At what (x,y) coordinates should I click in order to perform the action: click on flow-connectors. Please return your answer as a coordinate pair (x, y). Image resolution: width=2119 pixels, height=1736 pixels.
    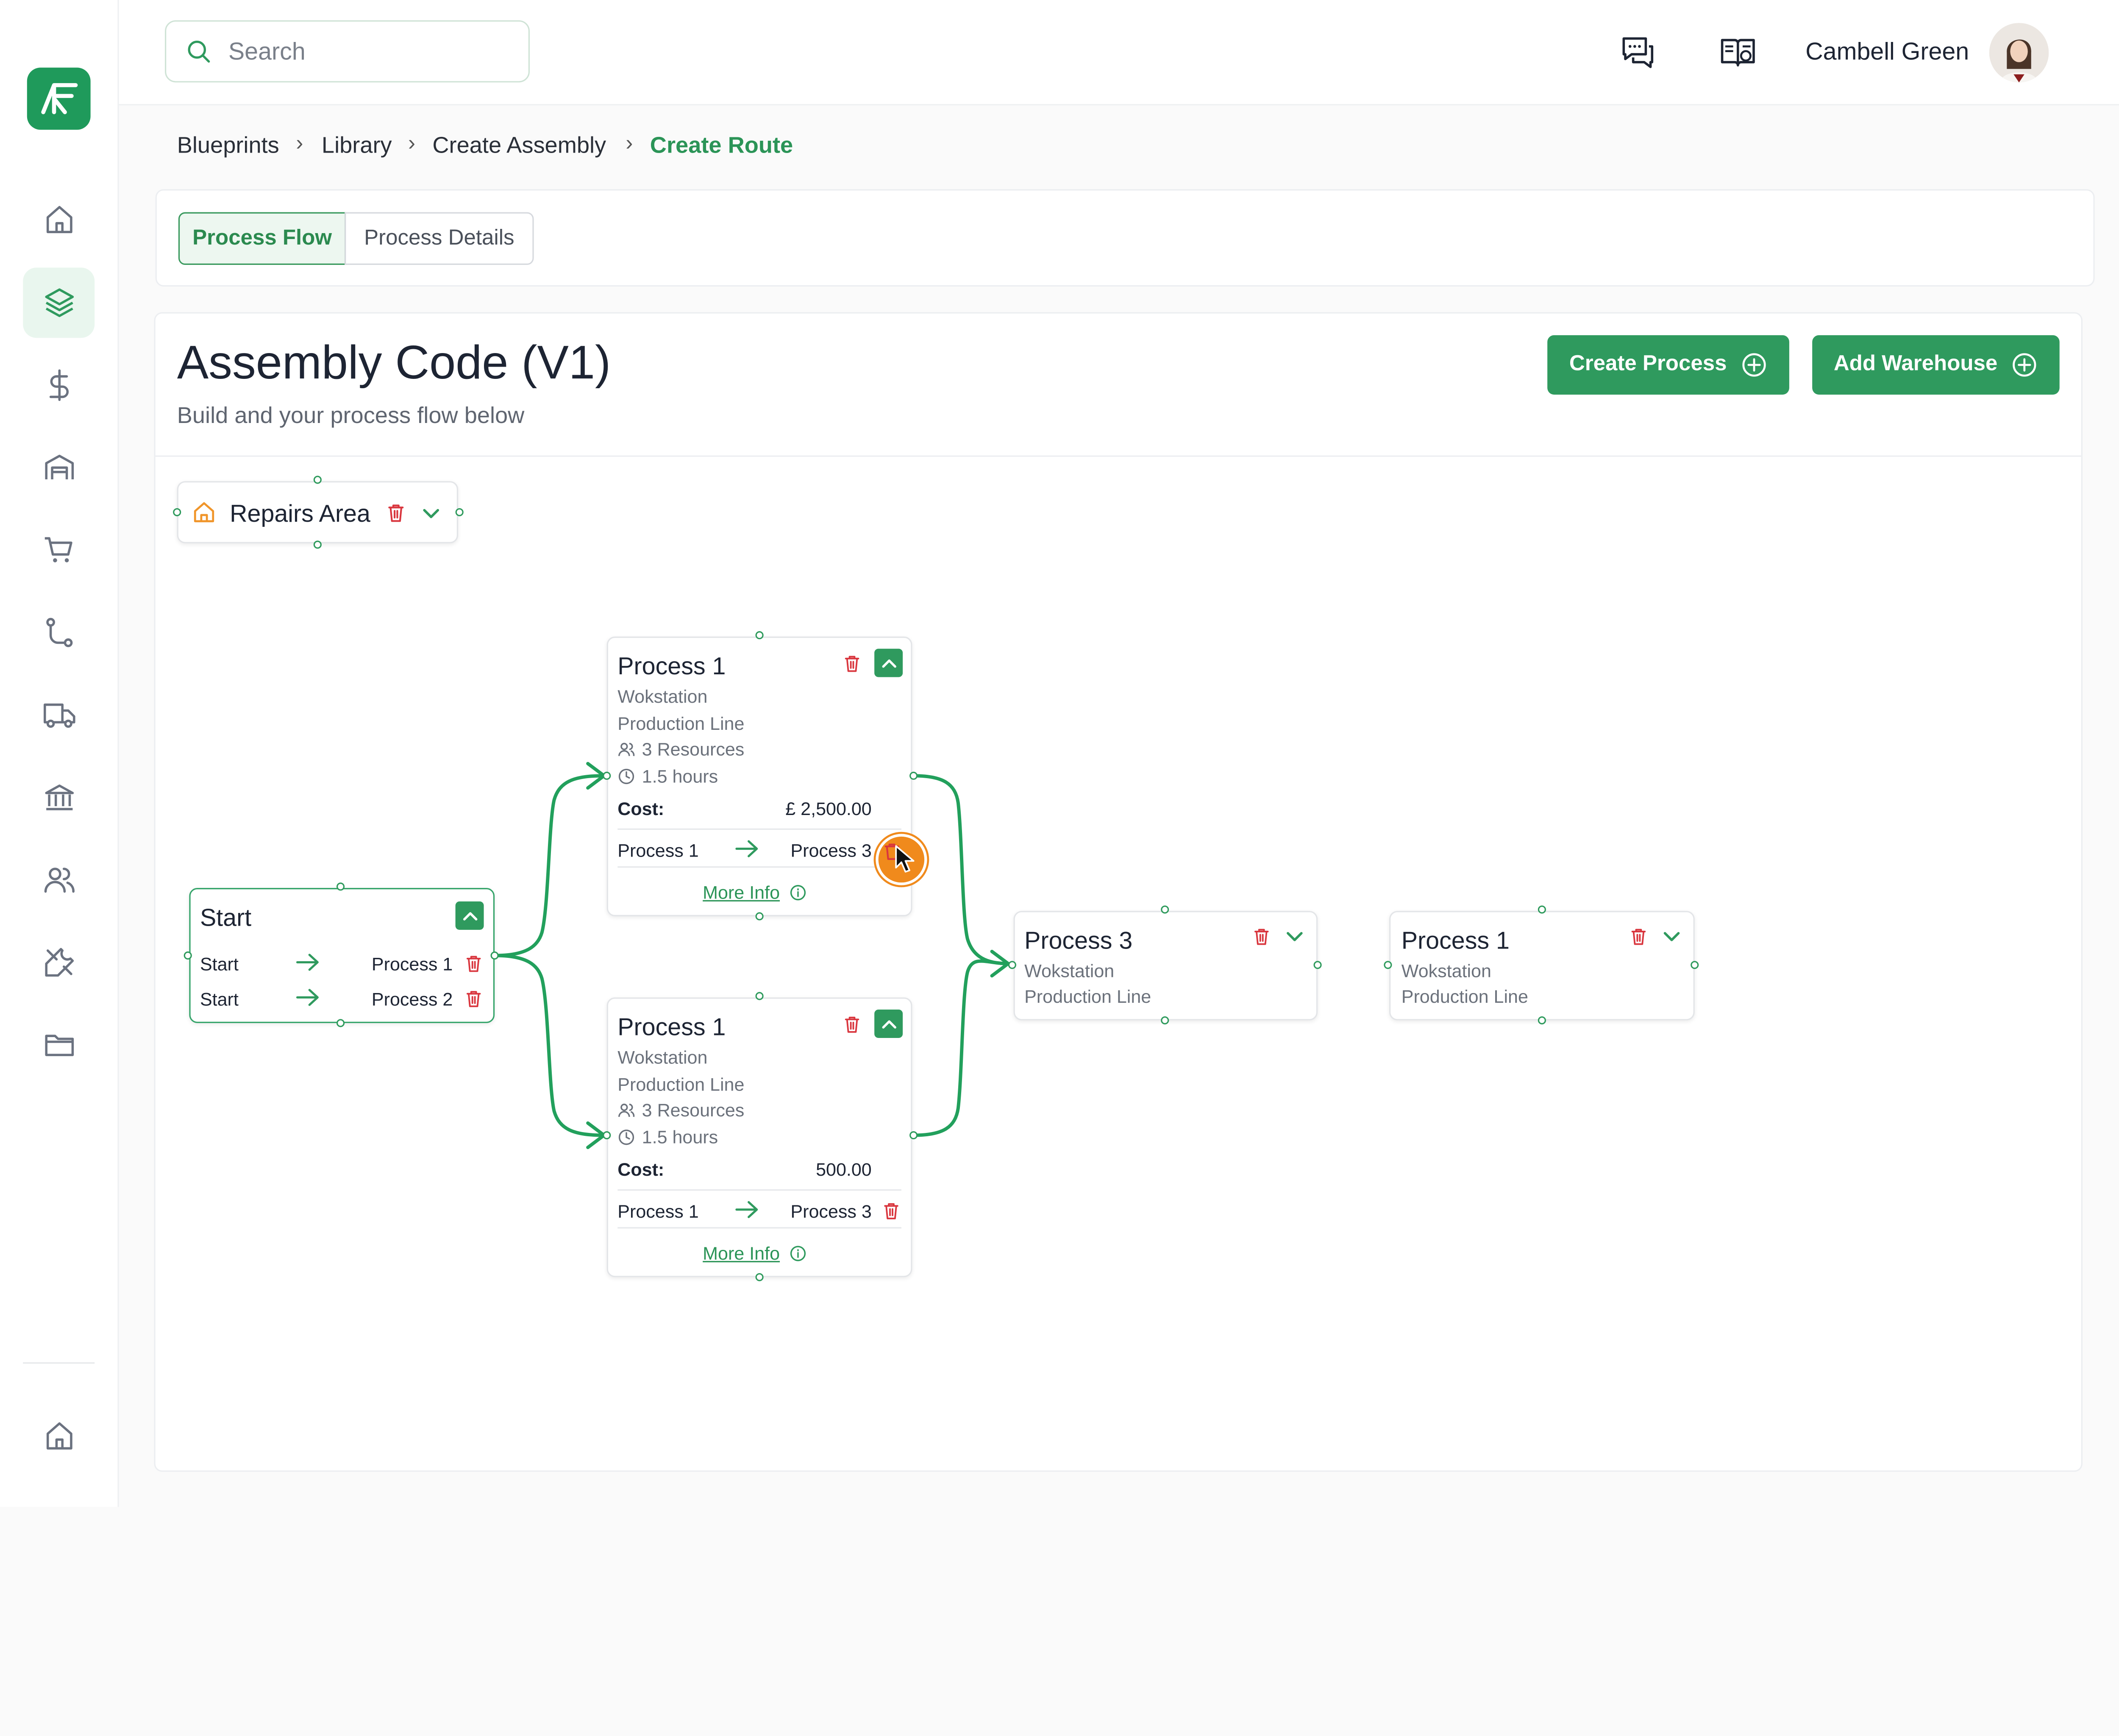
    Looking at the image, I should click on (752, 955).